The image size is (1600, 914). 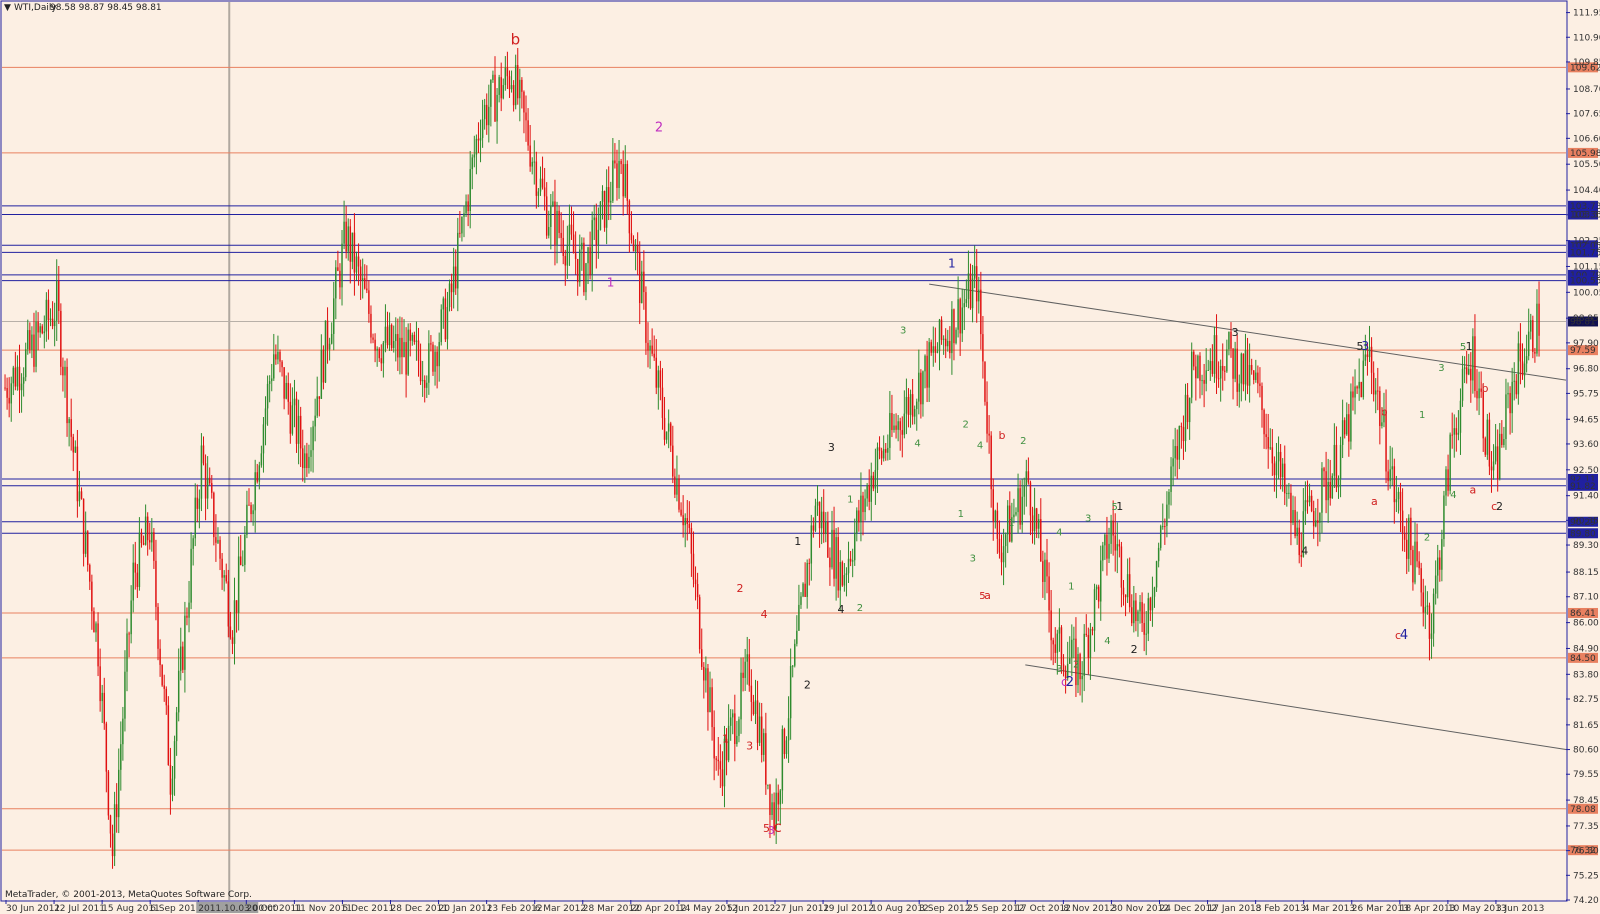 I want to click on wave-label: 4, so click(x=764, y=614).